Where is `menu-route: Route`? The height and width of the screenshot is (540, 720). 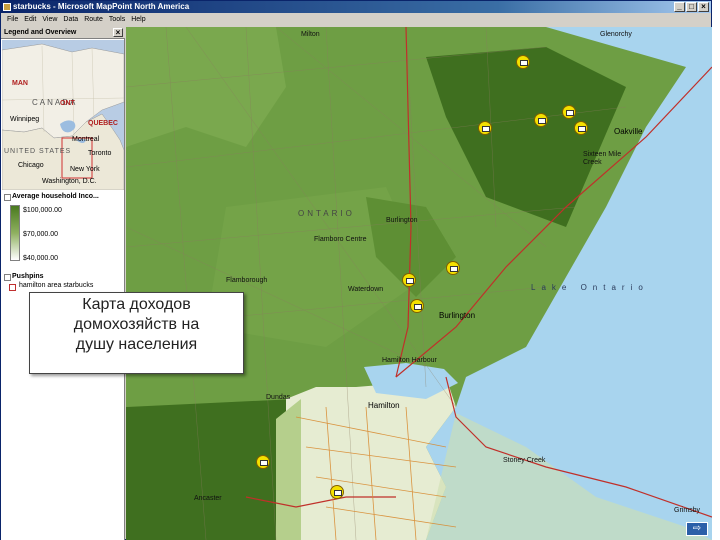
menu-route: Route is located at coordinates (93, 19).